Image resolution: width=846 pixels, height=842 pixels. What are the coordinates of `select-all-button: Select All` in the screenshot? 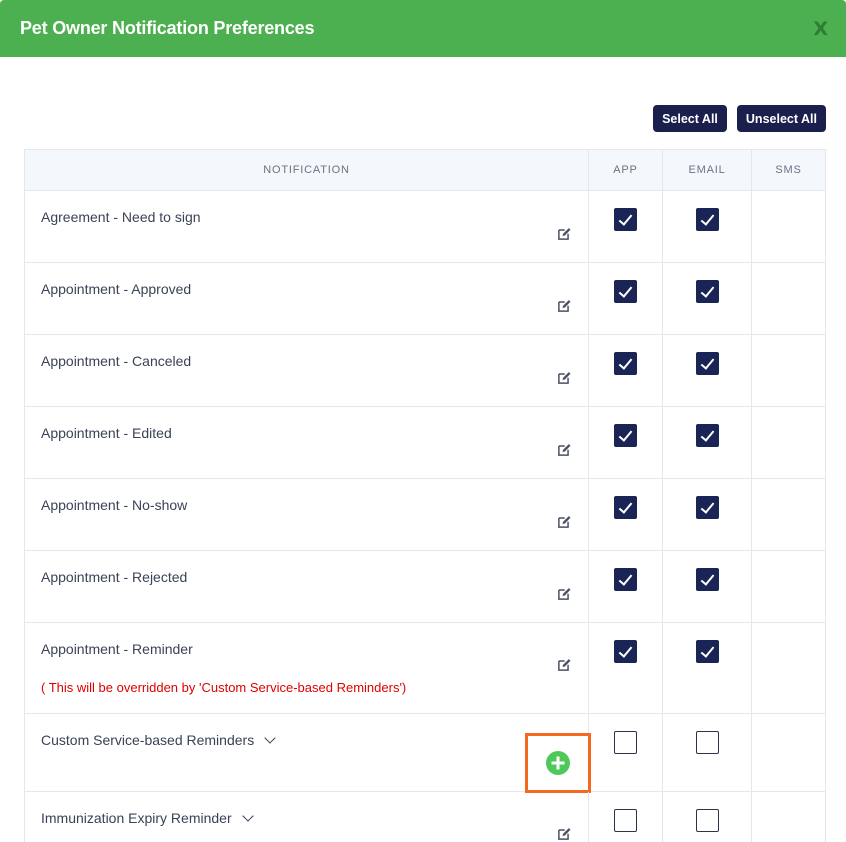 It's located at (690, 118).